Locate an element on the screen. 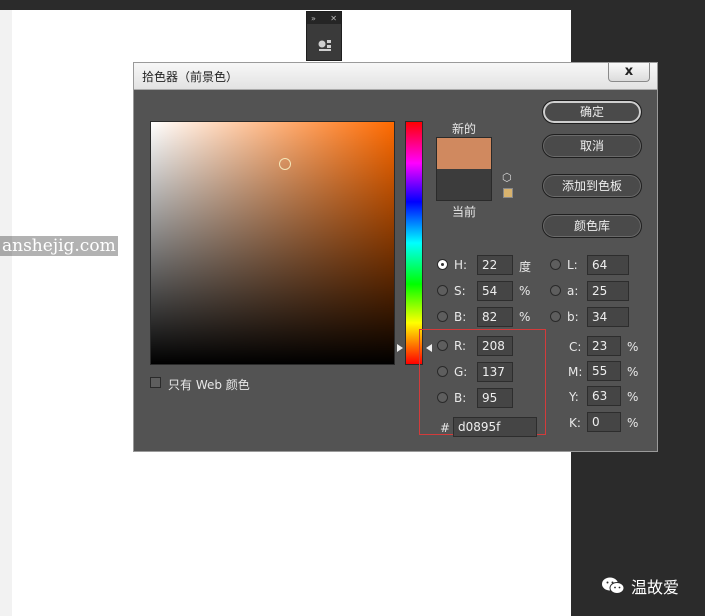 Image resolution: width=705 pixels, height=616 pixels. a-radio is located at coordinates (555, 290).